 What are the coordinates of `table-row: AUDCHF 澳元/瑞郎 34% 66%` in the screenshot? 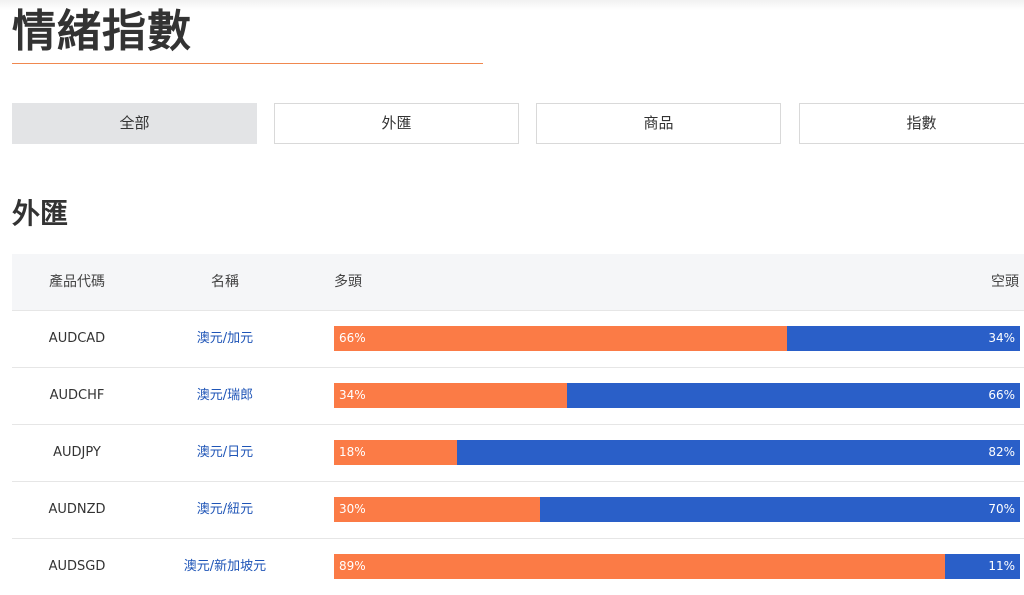 It's located at (518, 395).